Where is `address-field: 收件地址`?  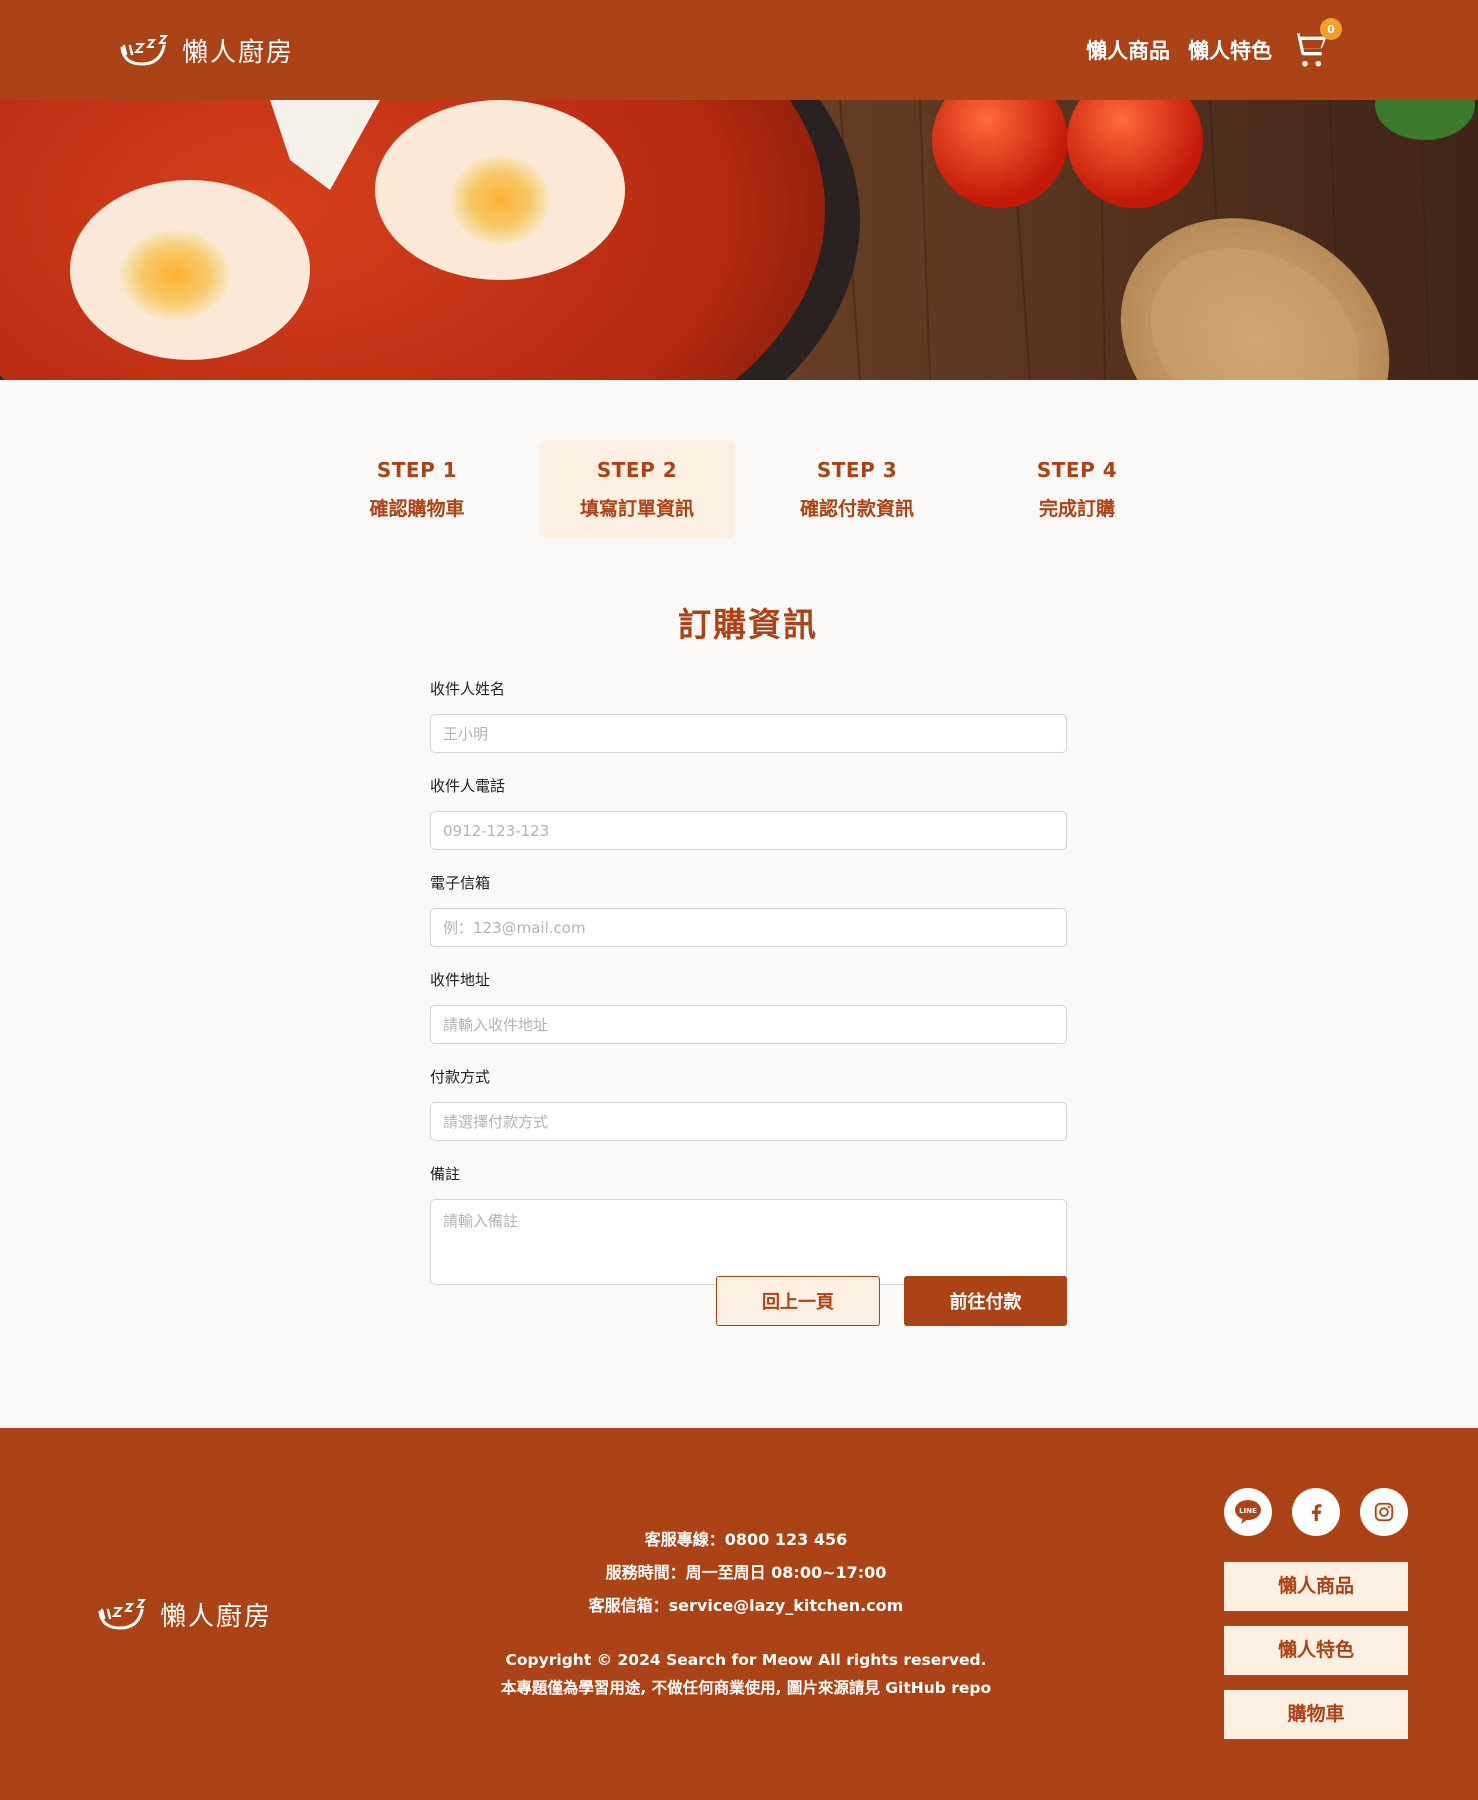 address-field: 收件地址 is located at coordinates (748, 1005).